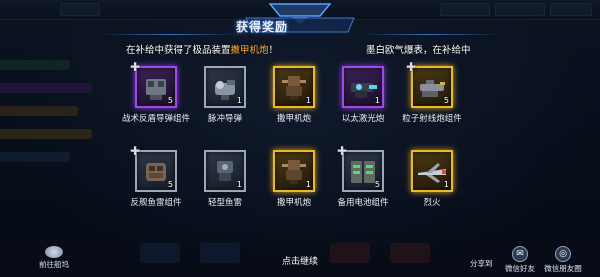  What do you see at coordinates (432, 119) in the screenshot?
I see `item-name: 粒子射线炮组件` at bounding box center [432, 119].